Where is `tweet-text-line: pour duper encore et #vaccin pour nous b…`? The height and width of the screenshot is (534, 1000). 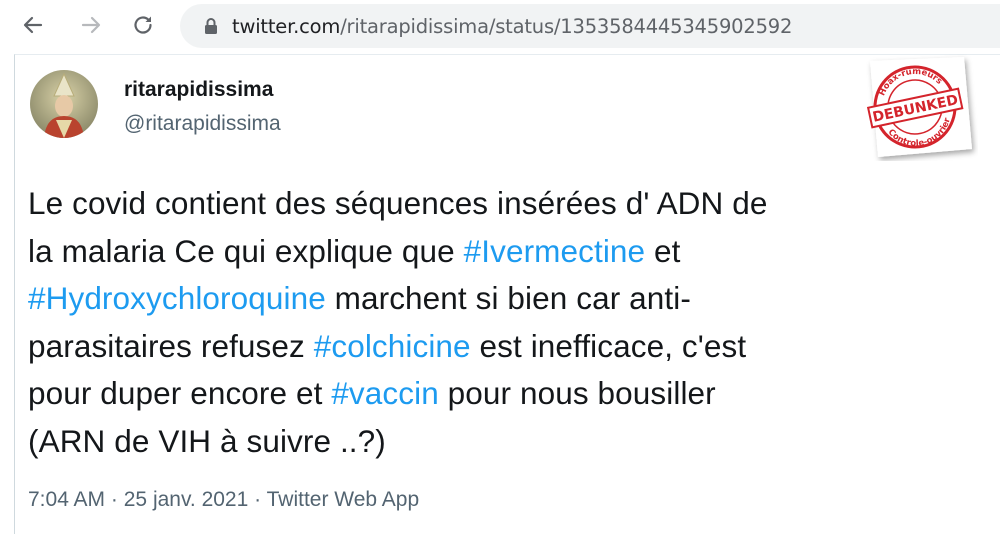 tweet-text-line: pour duper encore et #vaccin pour nous b… is located at coordinates (498, 394).